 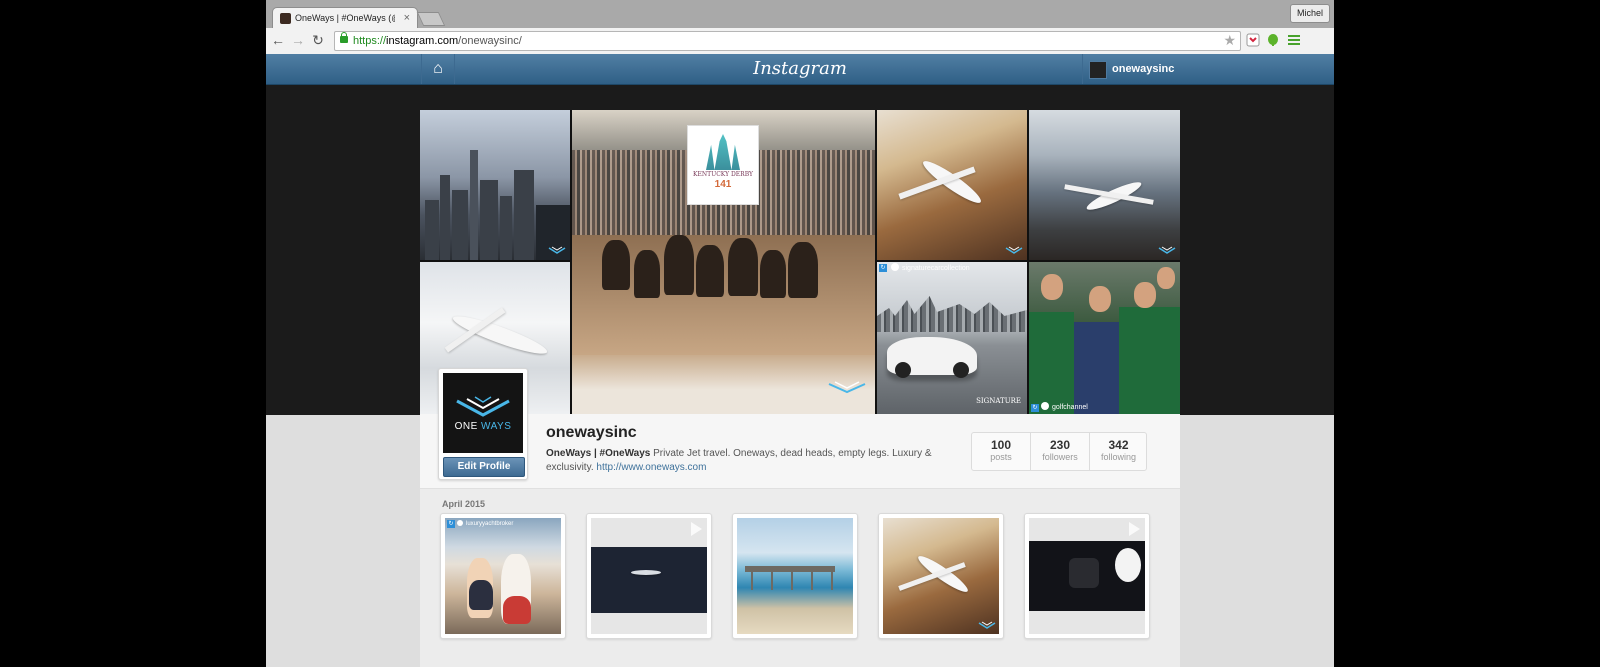 What do you see at coordinates (422, 41) in the screenshot?
I see `url-domain: instagram.com` at bounding box center [422, 41].